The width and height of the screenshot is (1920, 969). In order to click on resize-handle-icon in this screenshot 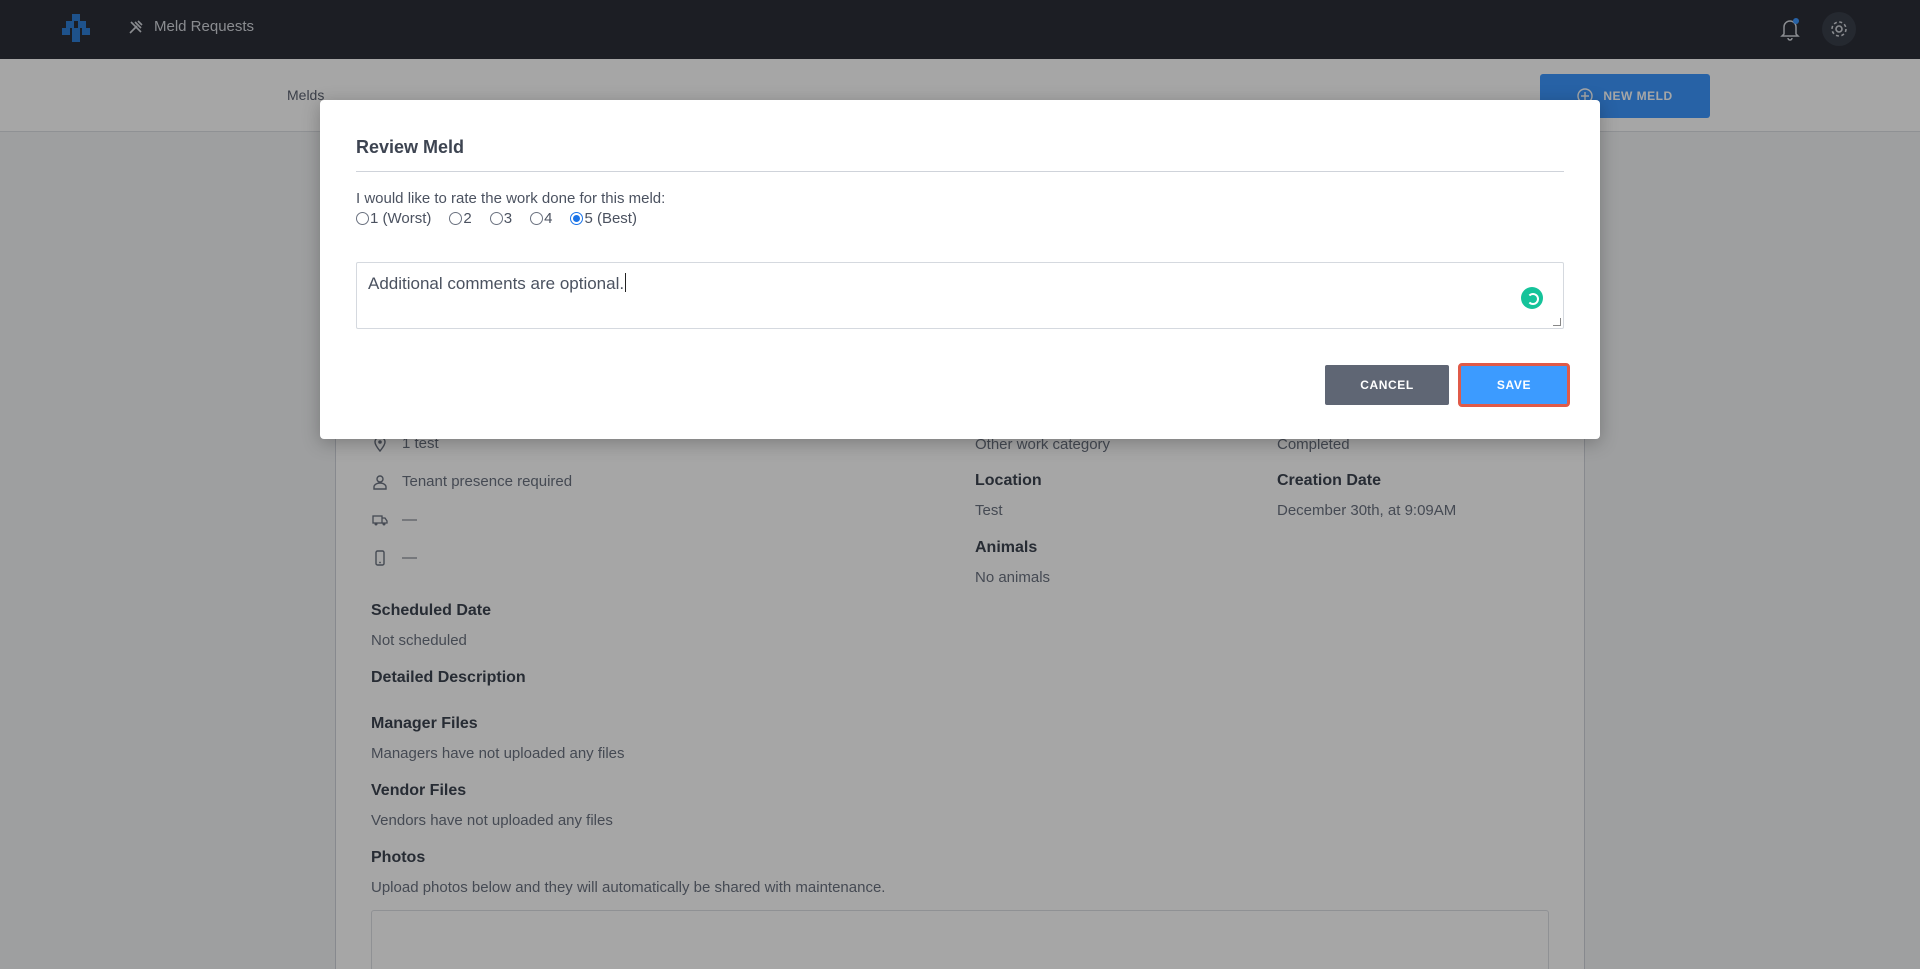, I will do `click(1557, 322)`.